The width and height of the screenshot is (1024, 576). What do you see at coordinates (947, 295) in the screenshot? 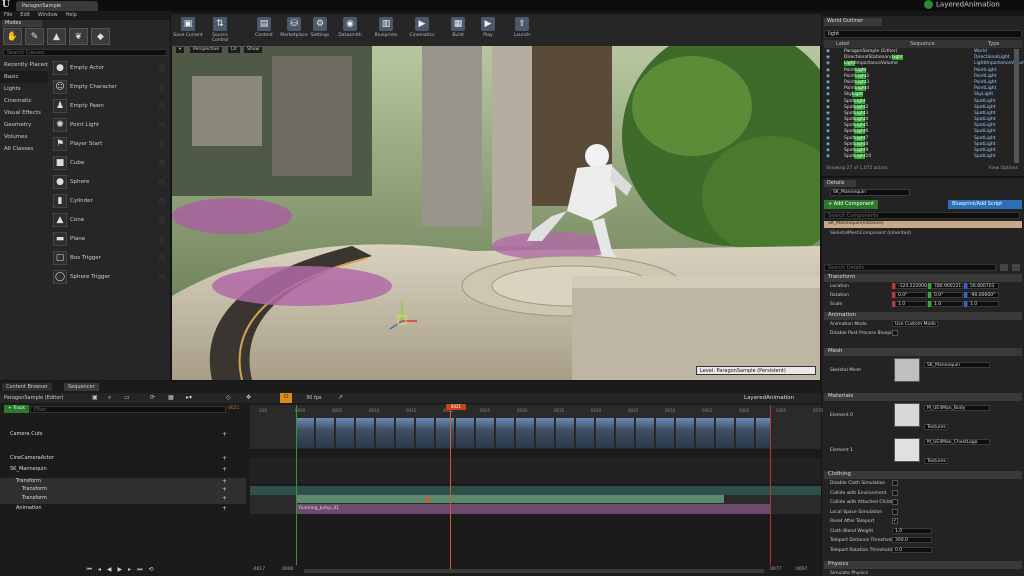
I see `rotation-y-input: 0.0°` at bounding box center [947, 295].